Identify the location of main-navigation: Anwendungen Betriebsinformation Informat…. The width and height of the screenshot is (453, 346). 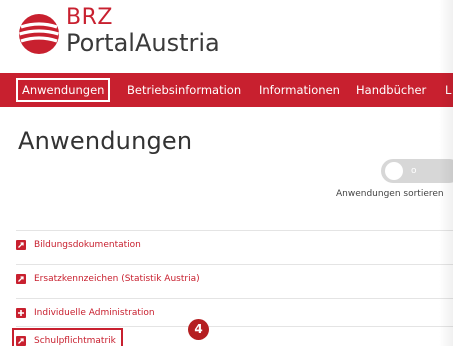
(226, 90).